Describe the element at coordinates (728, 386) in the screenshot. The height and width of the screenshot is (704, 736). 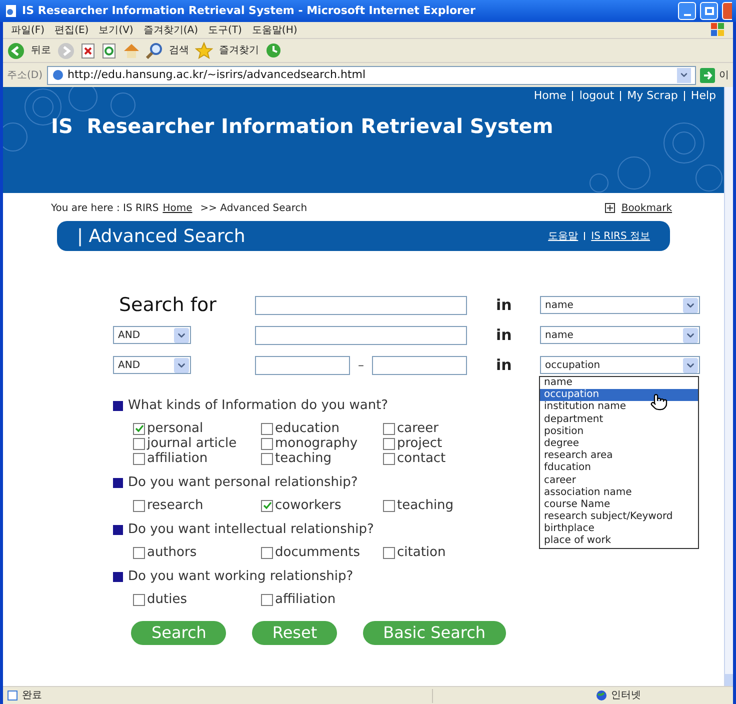
I see `scrollbar` at that location.